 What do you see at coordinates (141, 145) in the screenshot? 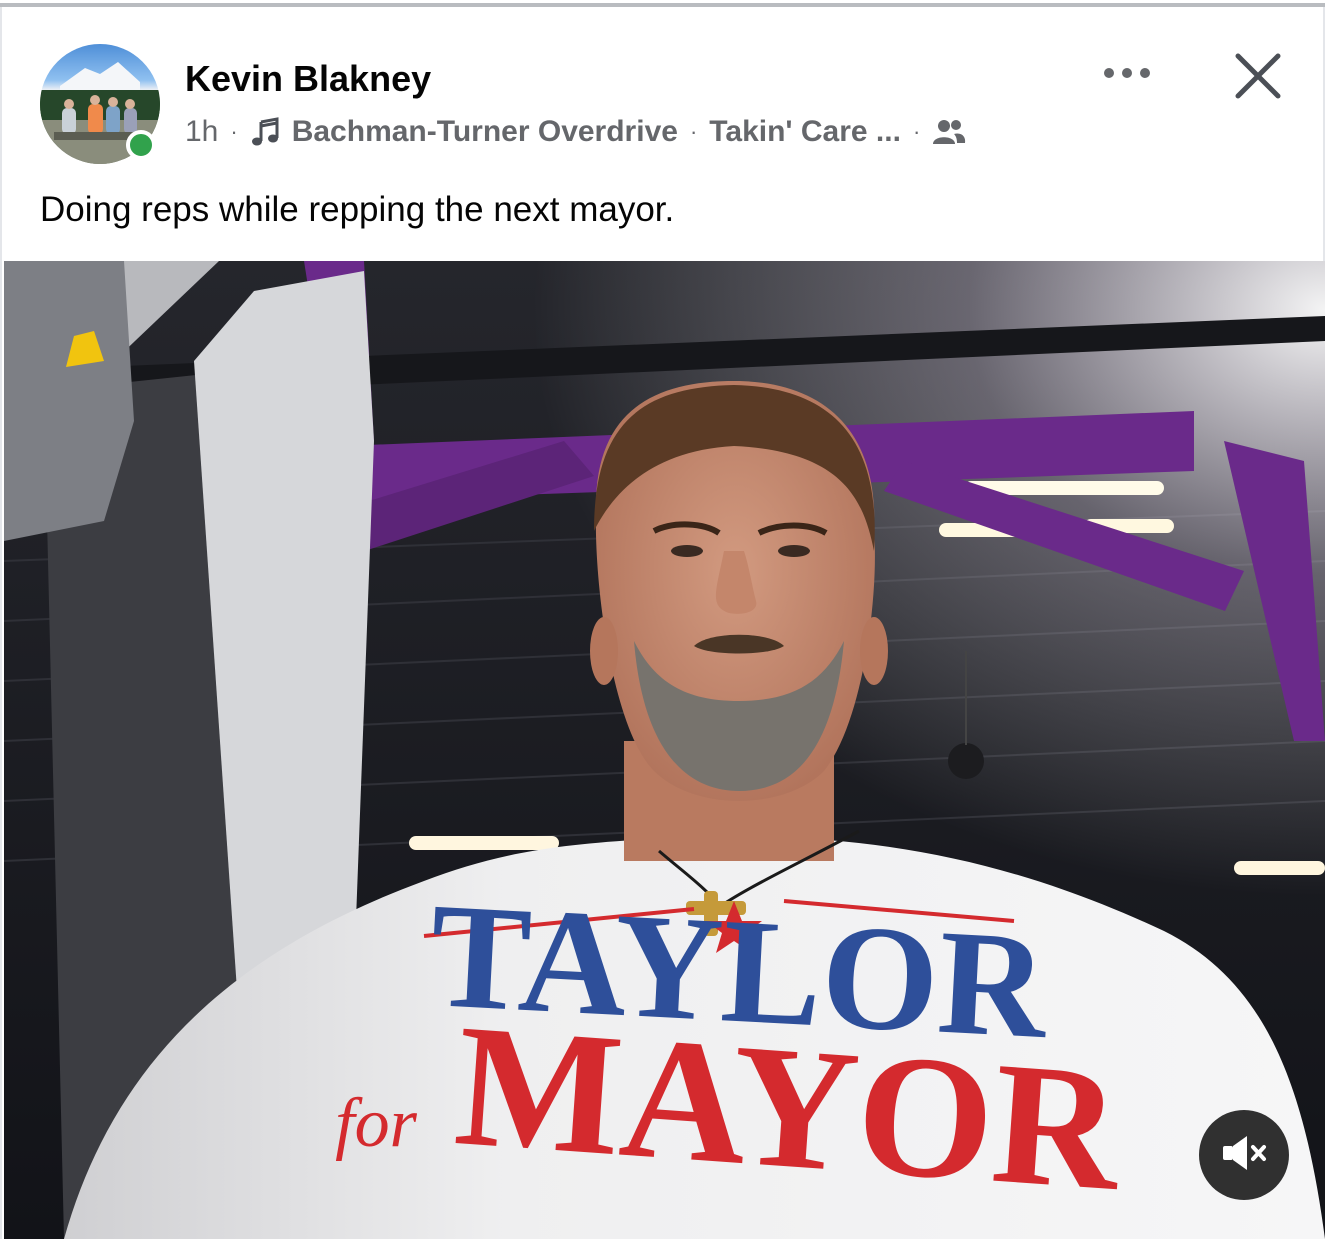
I see `online-status-indicator` at bounding box center [141, 145].